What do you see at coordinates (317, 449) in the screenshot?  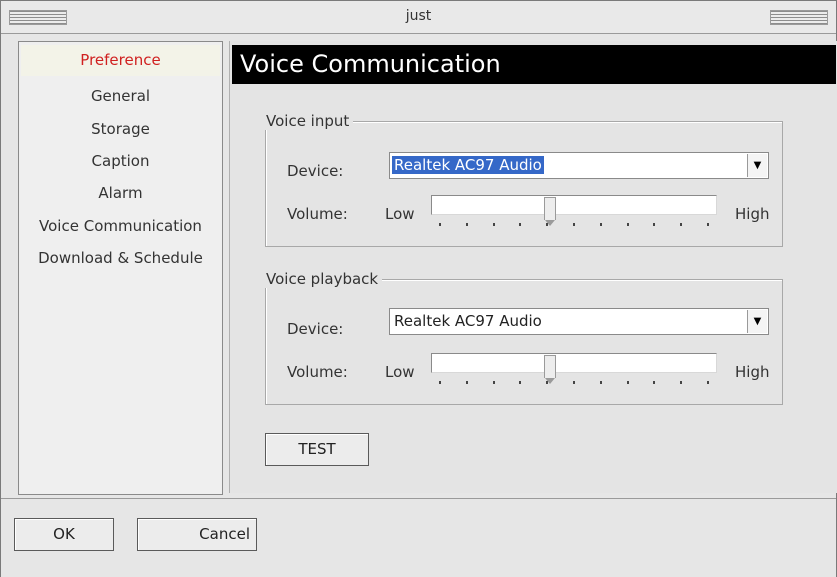 I see `test-button: TEST` at bounding box center [317, 449].